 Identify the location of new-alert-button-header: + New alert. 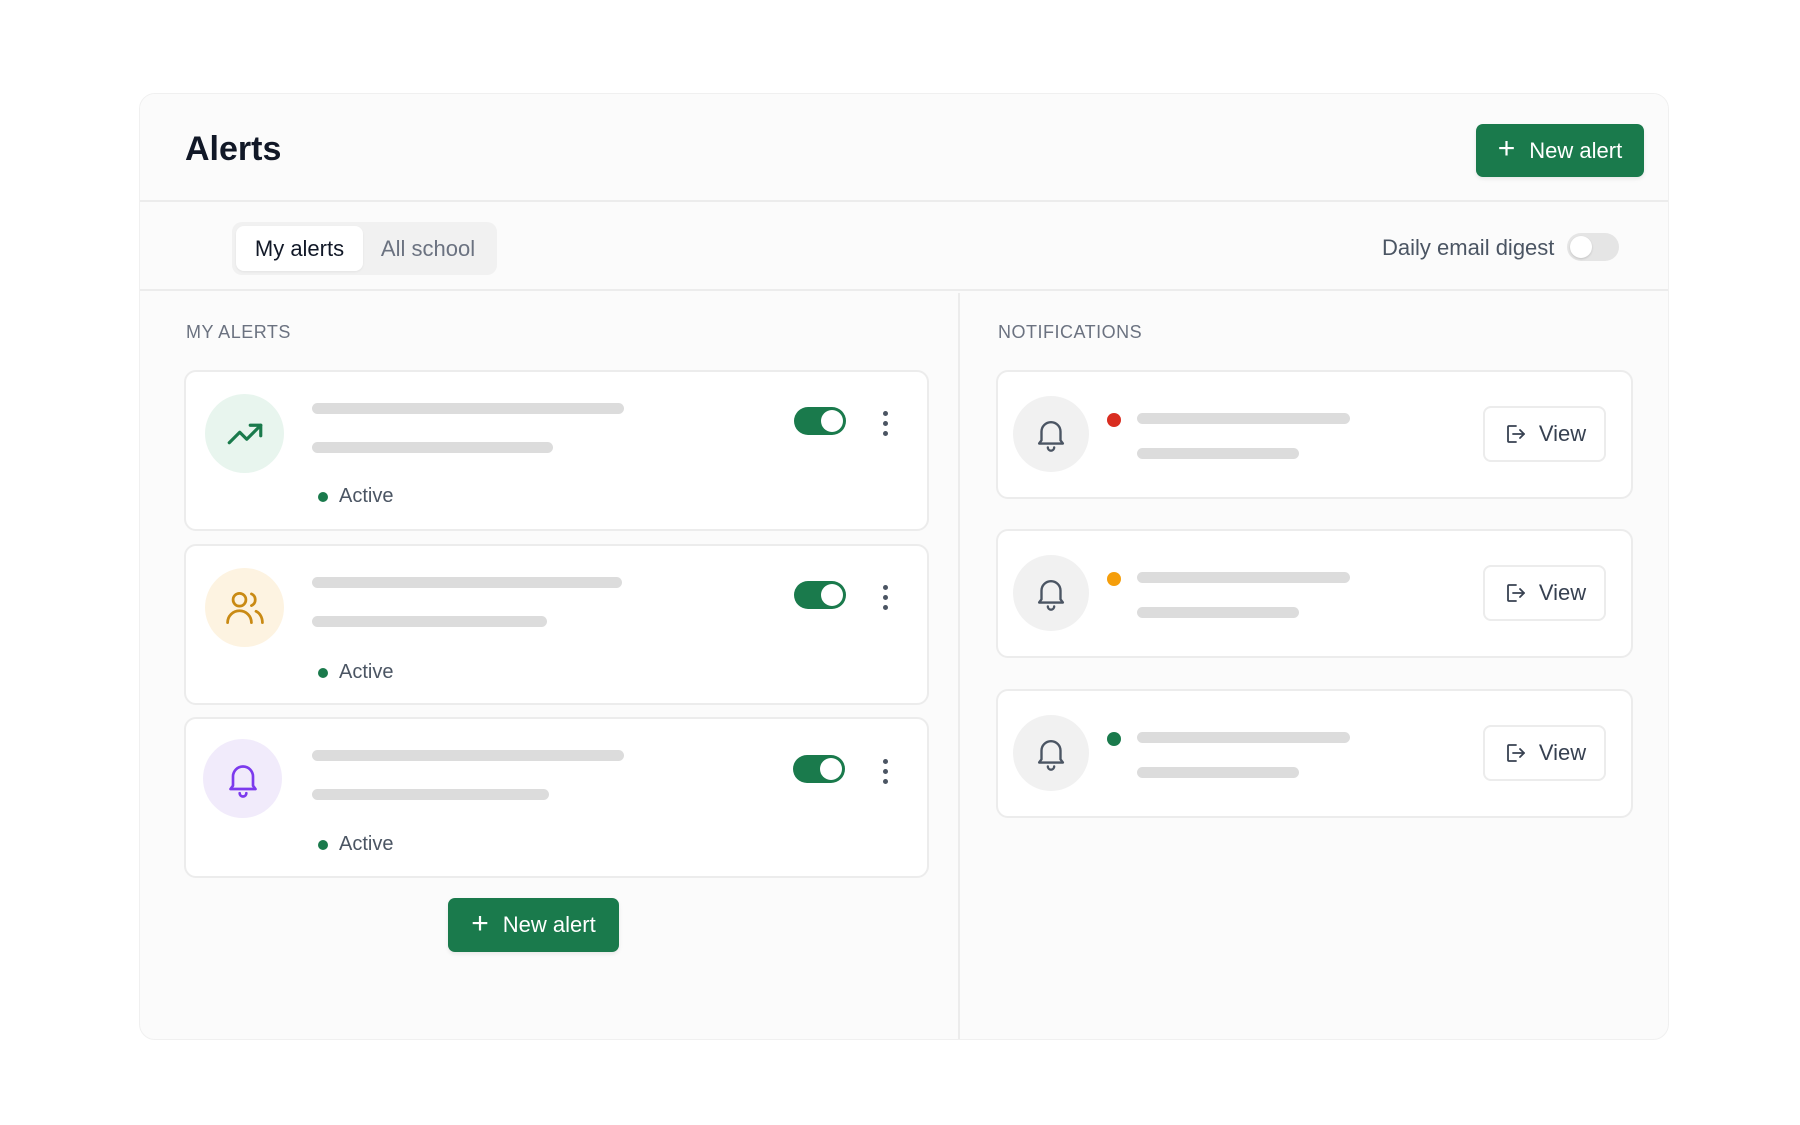
(1560, 150).